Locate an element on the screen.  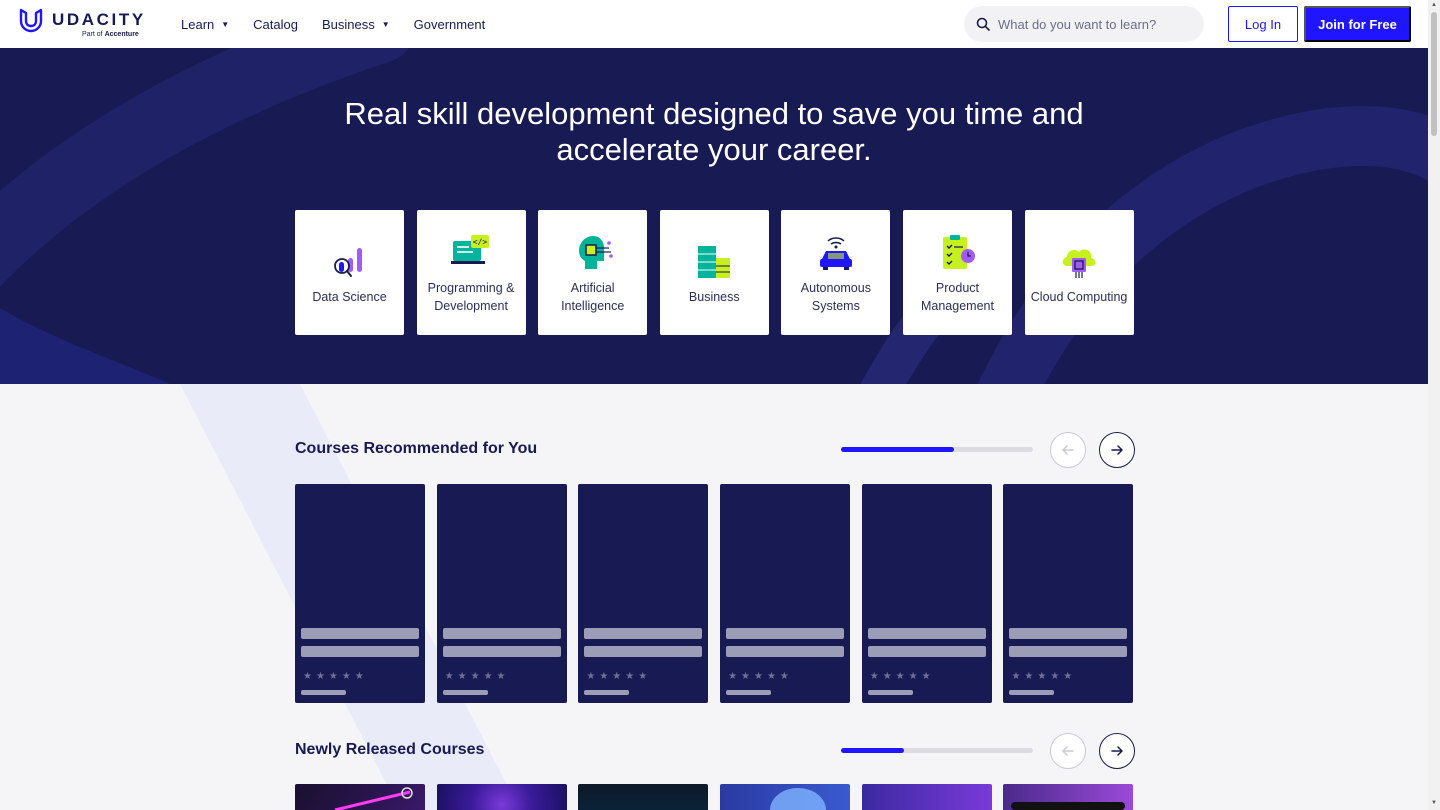
search-icon is located at coordinates (983, 24).